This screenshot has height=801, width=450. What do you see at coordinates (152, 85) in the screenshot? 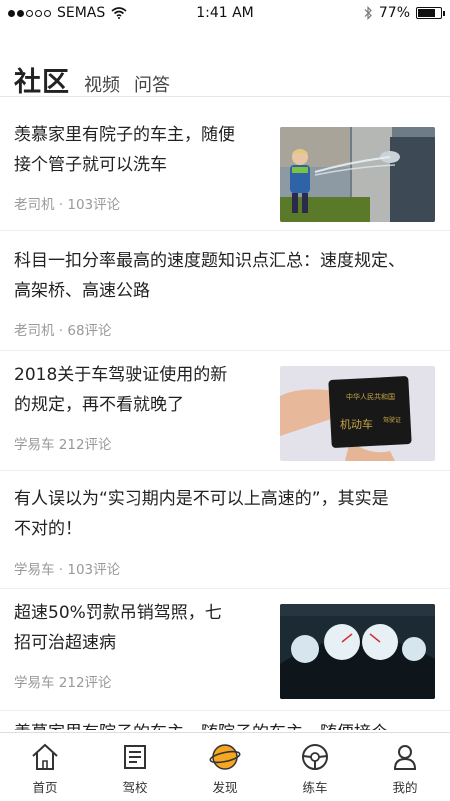
I see `tab-qa: 问答` at bounding box center [152, 85].